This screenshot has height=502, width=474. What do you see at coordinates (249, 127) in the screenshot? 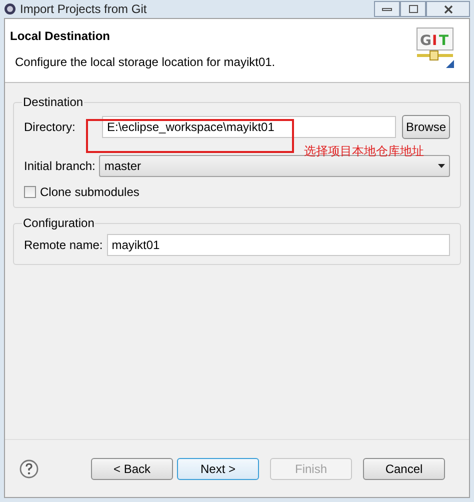
I see `directory-field: E:\eclipse_workspace\mayikt01` at bounding box center [249, 127].